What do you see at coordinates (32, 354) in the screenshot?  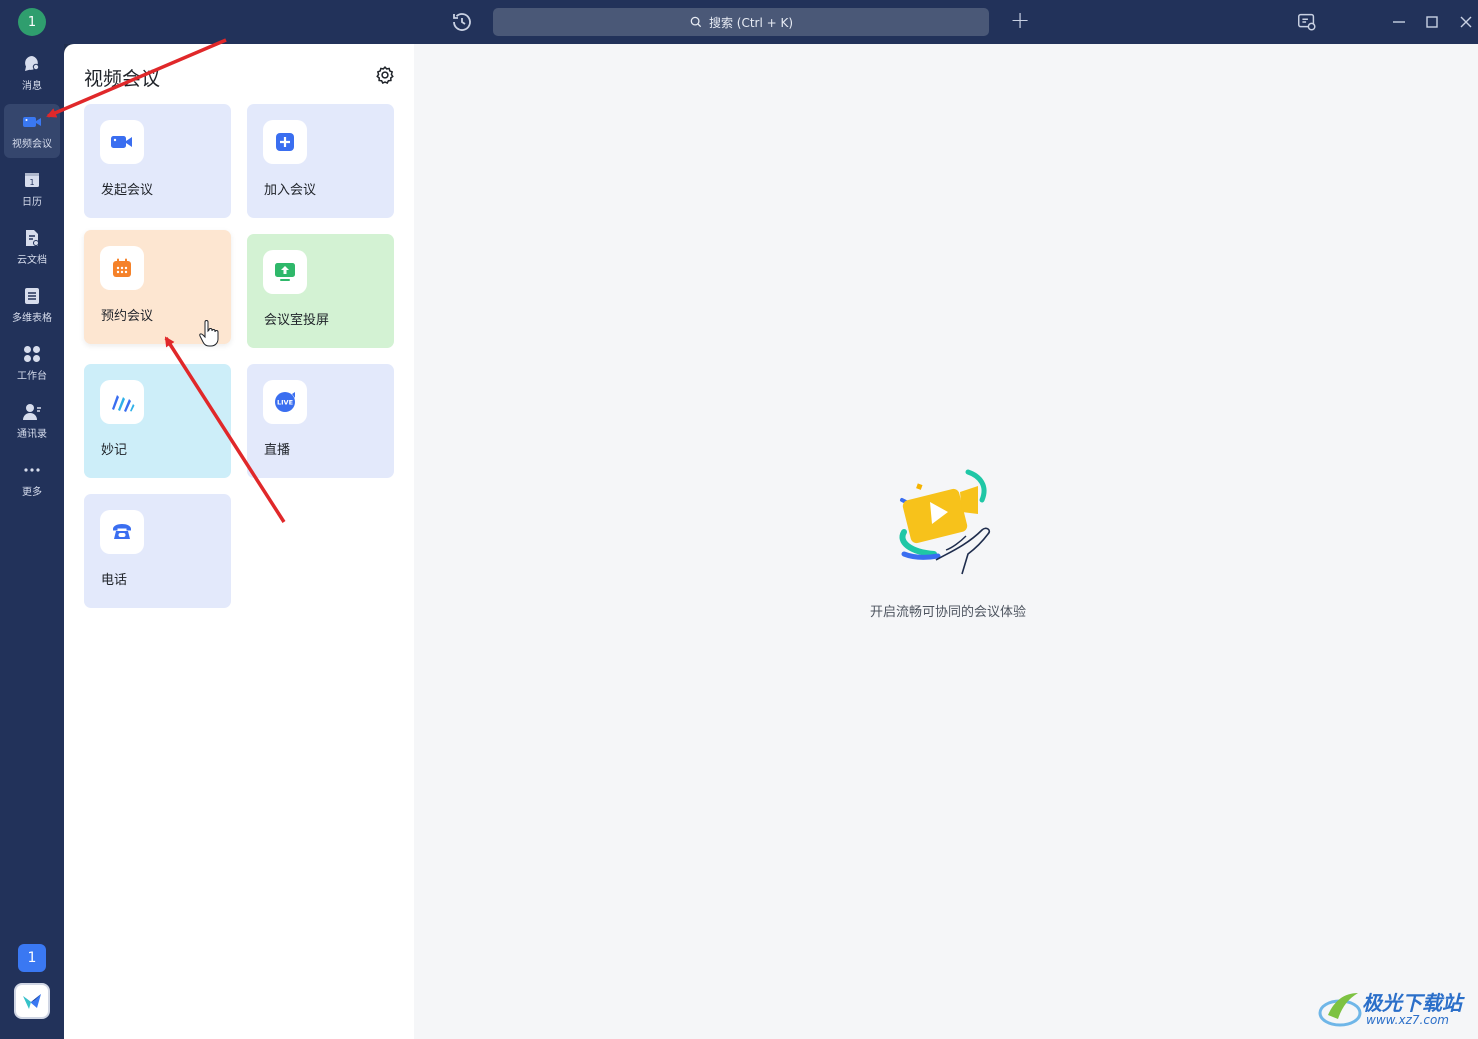 I see `workbench-grid-icon` at bounding box center [32, 354].